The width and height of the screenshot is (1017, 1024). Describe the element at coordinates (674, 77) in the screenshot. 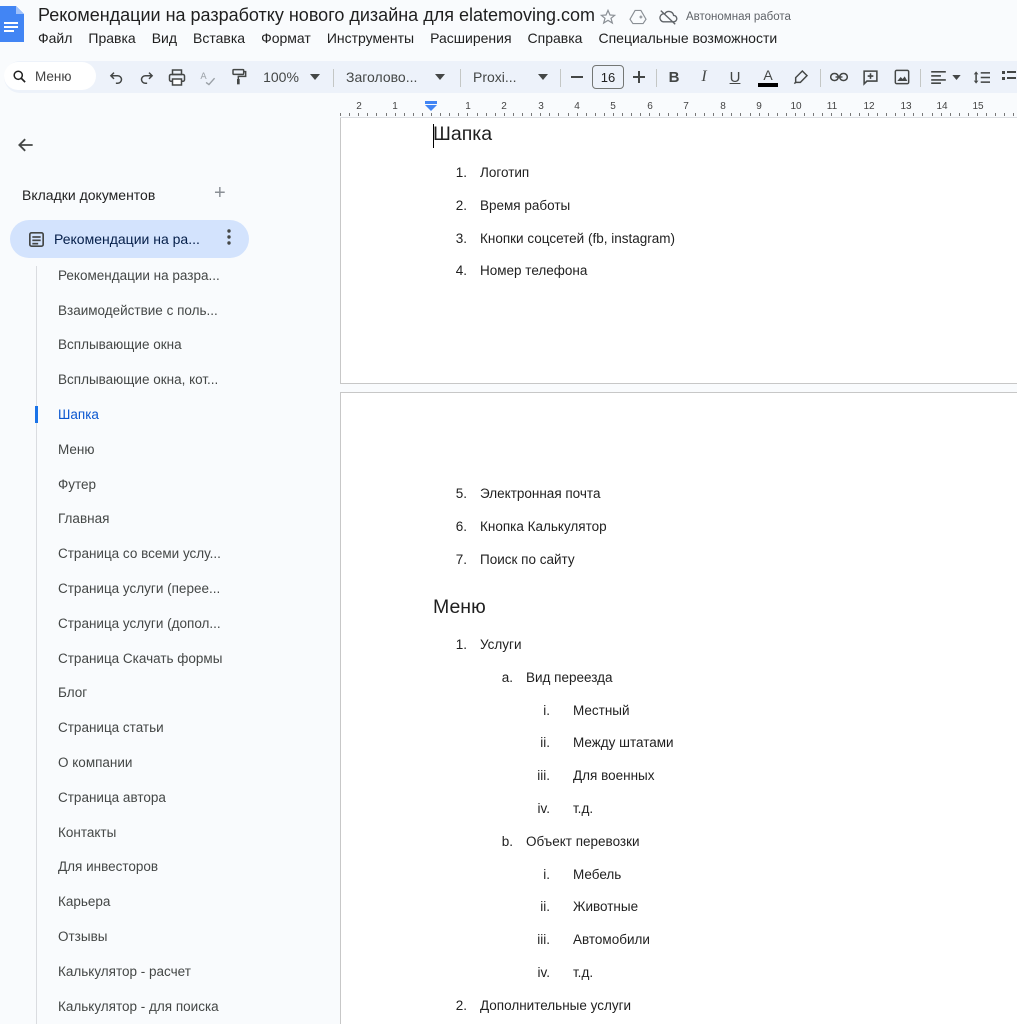

I see `bold-icon: B` at that location.